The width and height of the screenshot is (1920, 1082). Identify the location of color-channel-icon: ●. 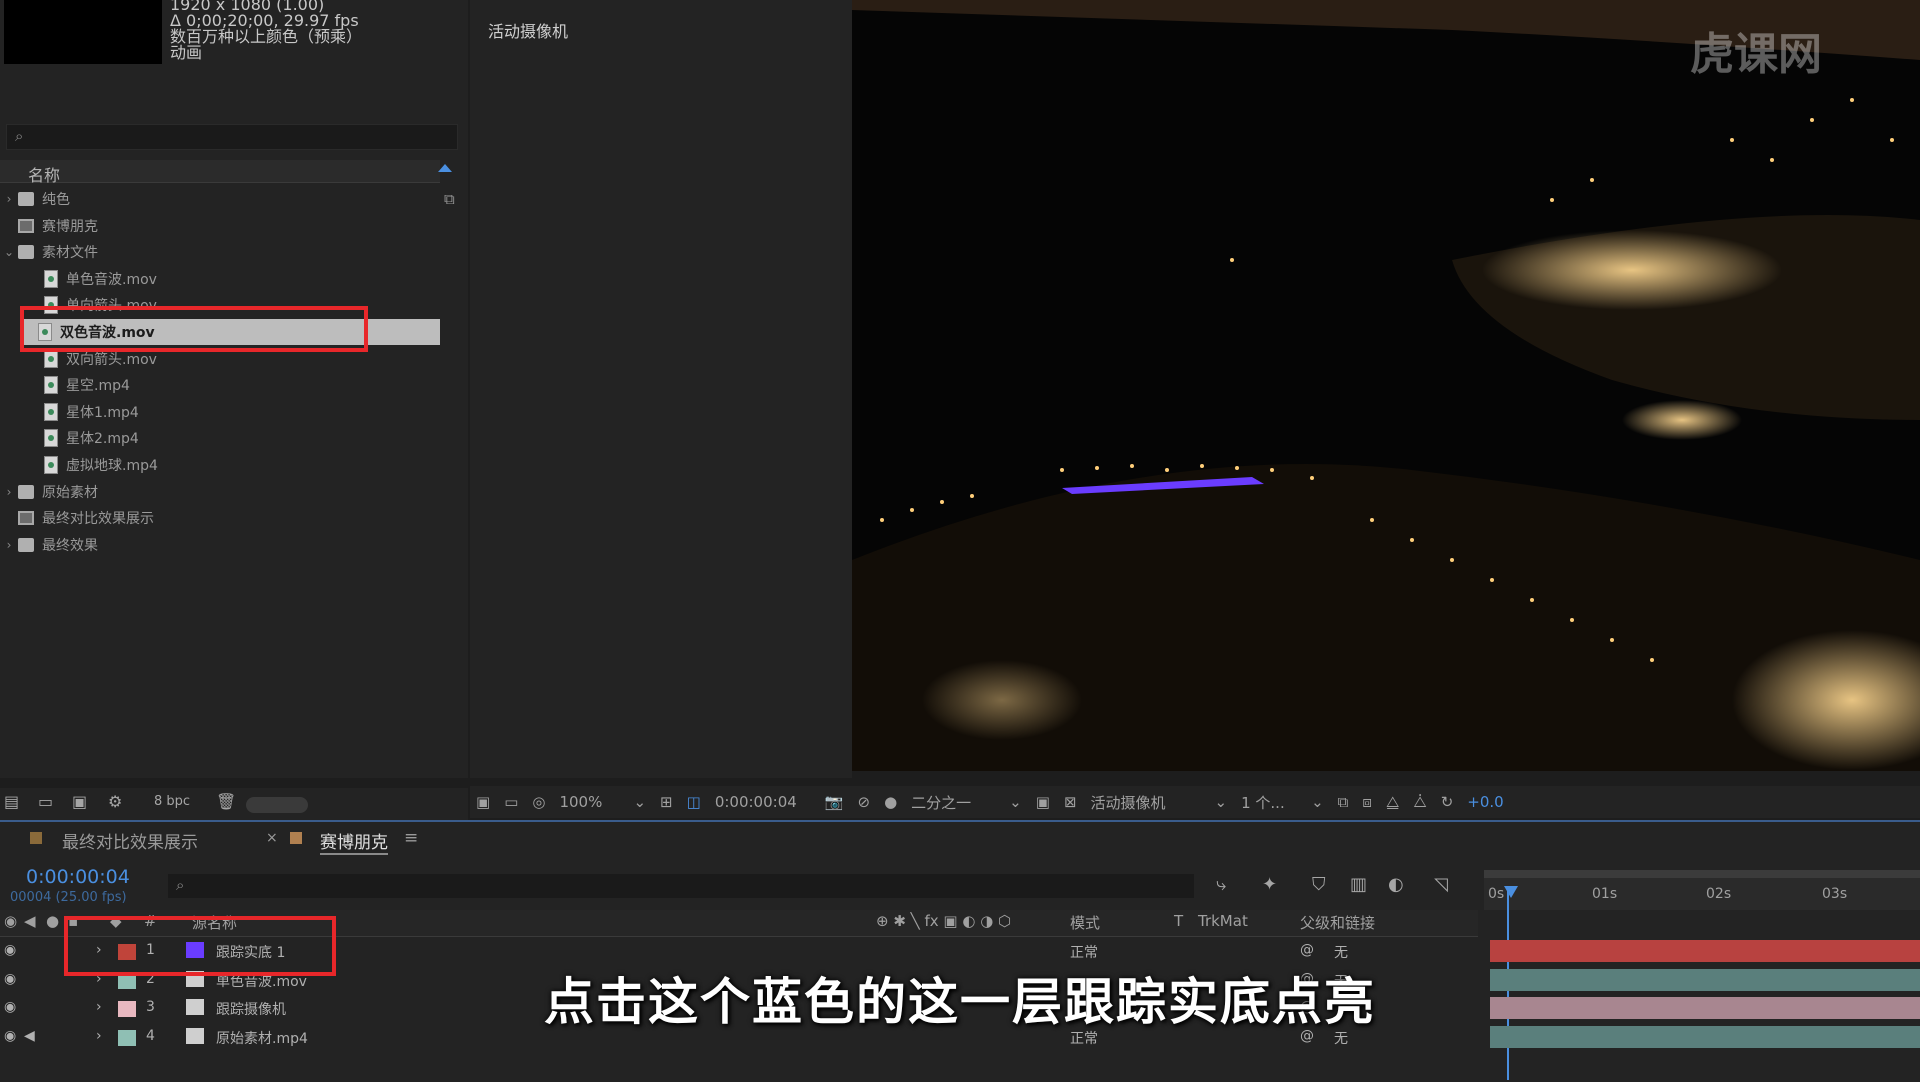
(890, 802).